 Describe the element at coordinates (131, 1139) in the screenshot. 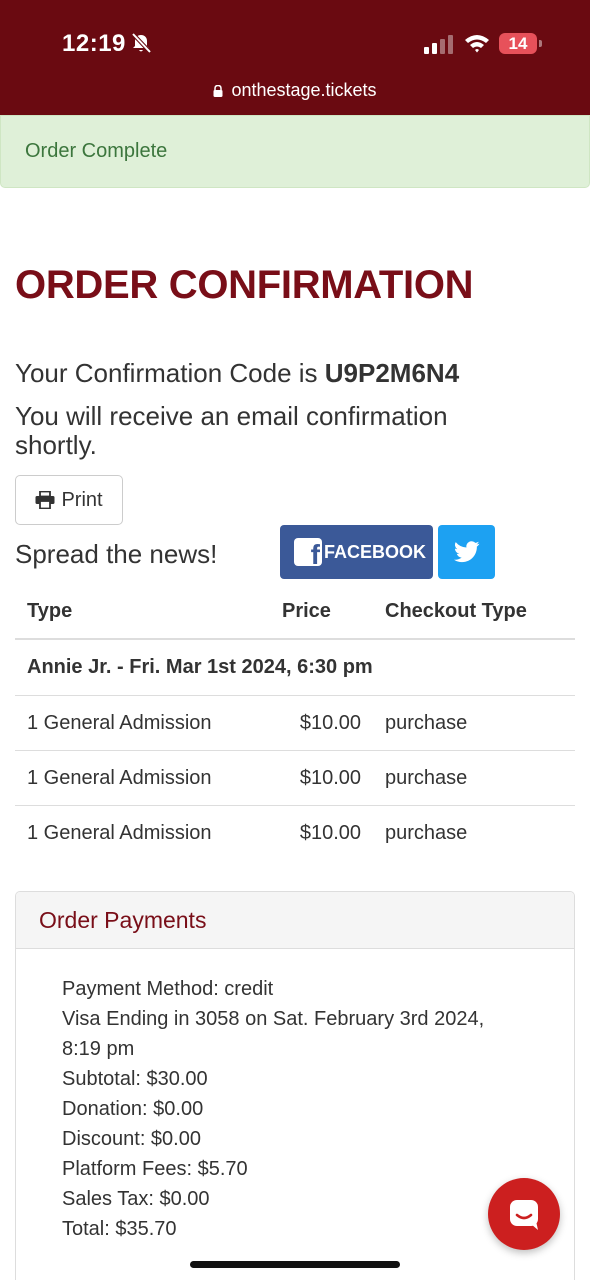

I see `payment-discount: Discount: $0.00` at that location.